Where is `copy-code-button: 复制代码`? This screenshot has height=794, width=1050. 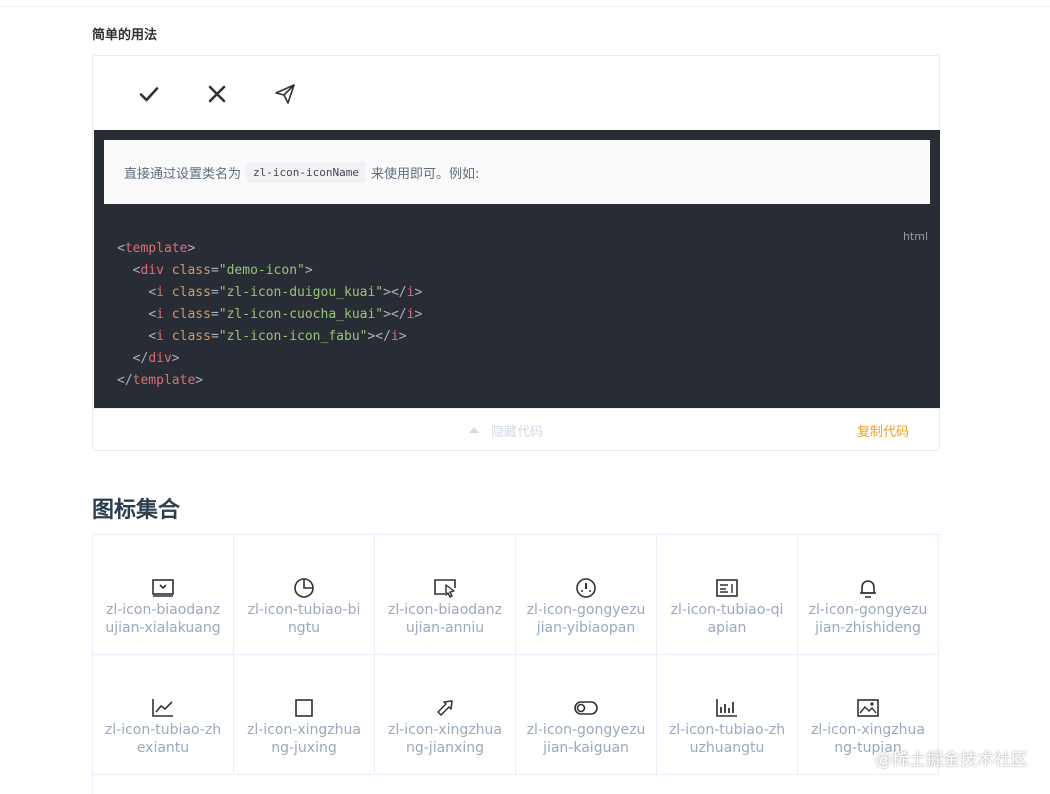 copy-code-button: 复制代码 is located at coordinates (883, 430).